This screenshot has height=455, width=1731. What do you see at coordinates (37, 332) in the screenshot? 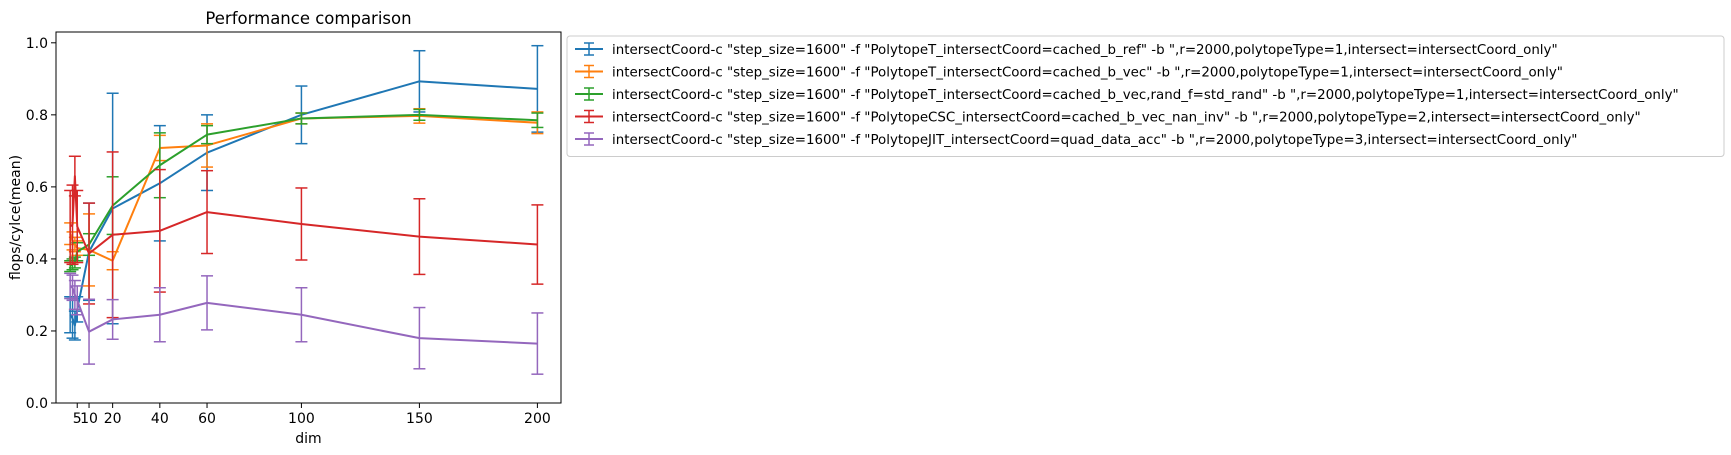
I see `y-tick-label: 0.2` at bounding box center [37, 332].